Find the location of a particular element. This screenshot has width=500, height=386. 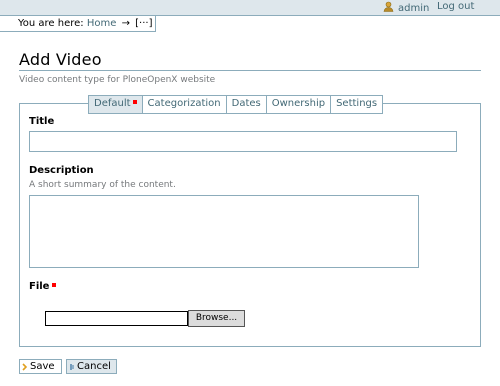

breadcrumb: You are here: Home → [···] is located at coordinates (78, 24).